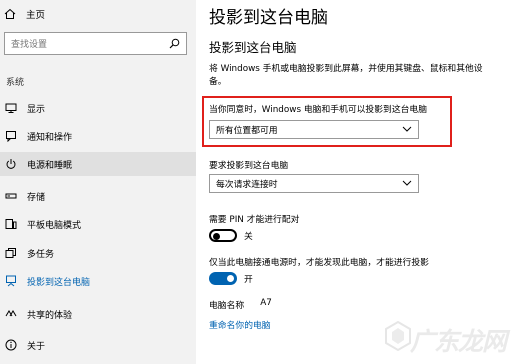 The width and height of the screenshot is (515, 364). What do you see at coordinates (254, 220) in the screenshot?
I see `pin-label: 需要 PIN 才能进行配对` at bounding box center [254, 220].